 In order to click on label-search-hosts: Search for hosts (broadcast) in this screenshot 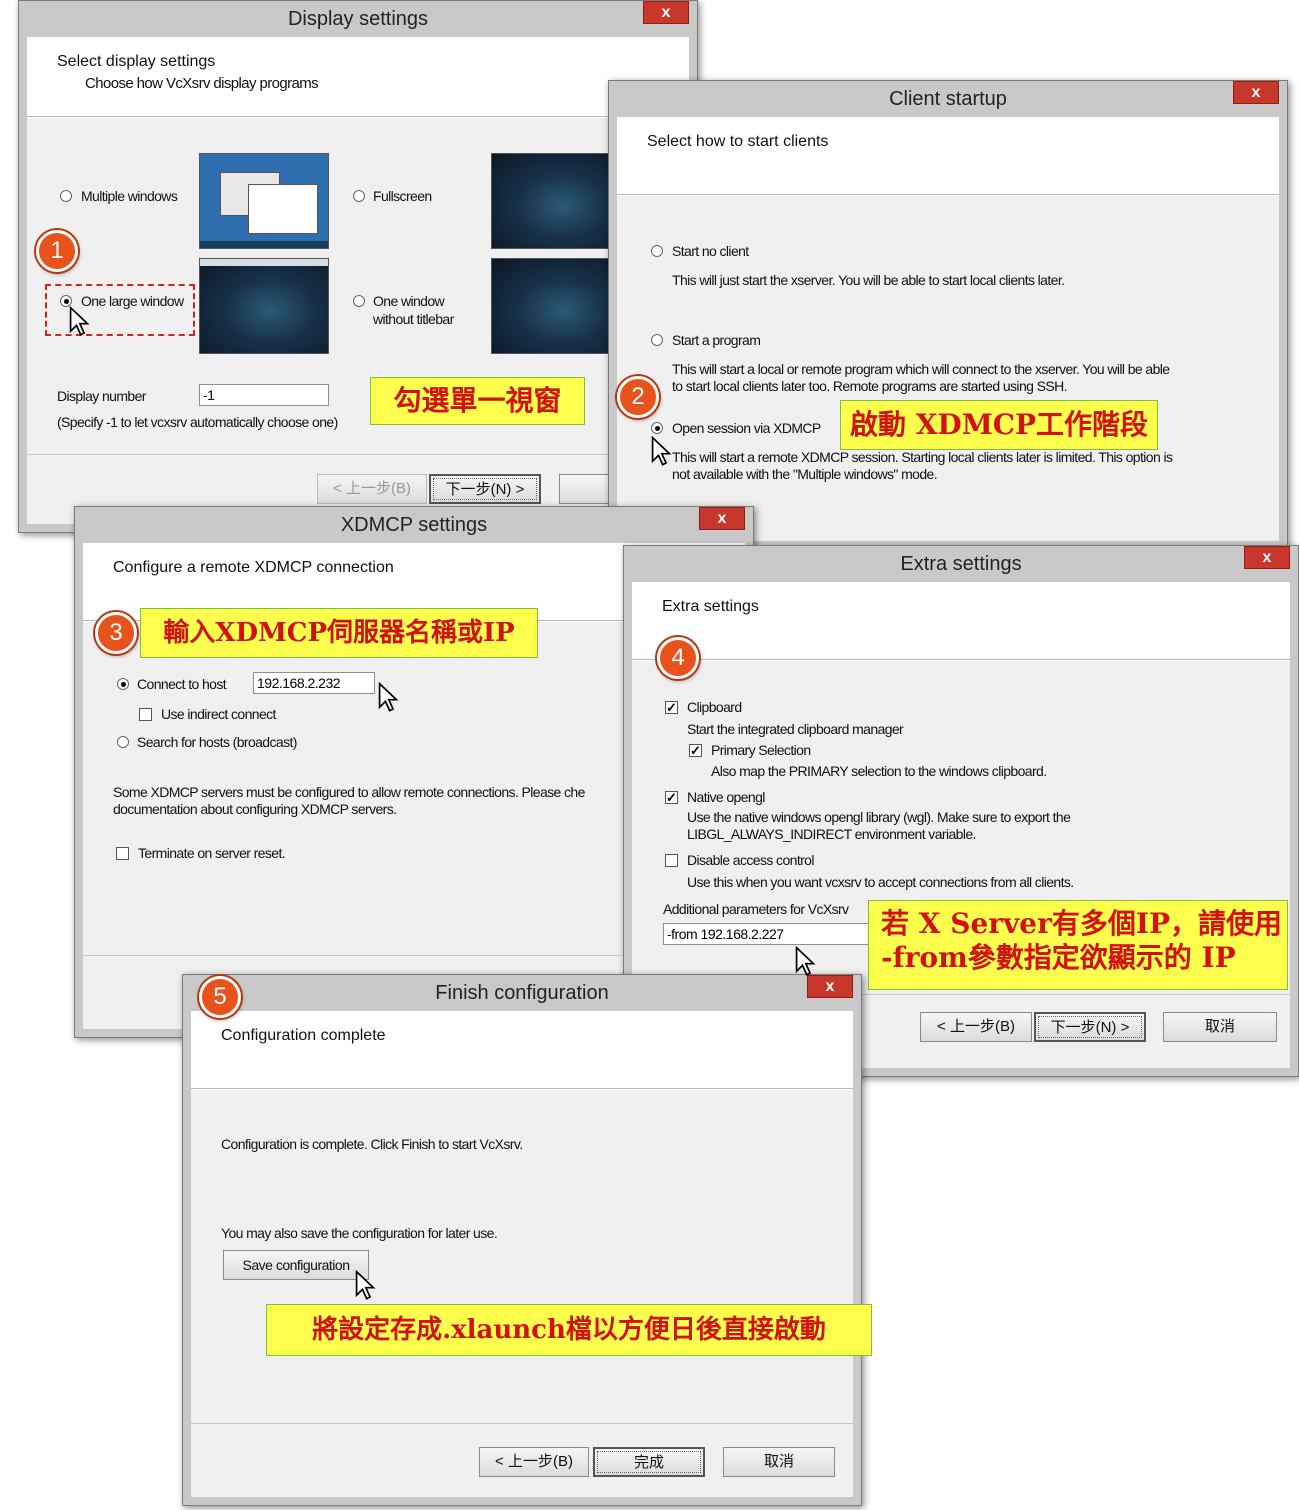, I will do `click(217, 742)`.